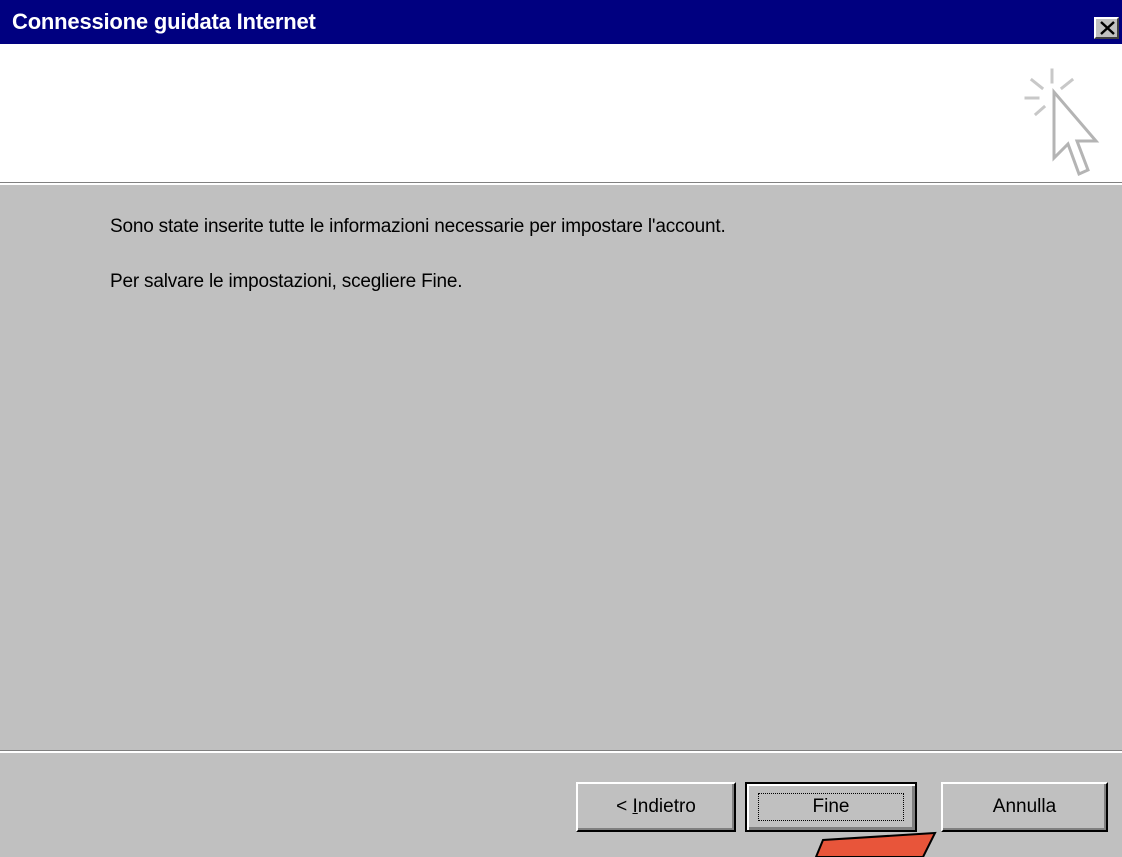  Describe the element at coordinates (164, 21) in the screenshot. I see `window-title: Connessione guidata Internet` at that location.